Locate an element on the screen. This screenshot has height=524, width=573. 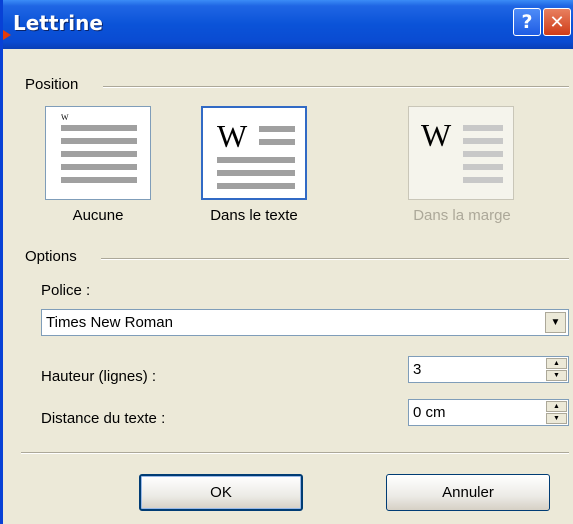
height-spin-buttons: ▲ ▼ is located at coordinates (556, 369).